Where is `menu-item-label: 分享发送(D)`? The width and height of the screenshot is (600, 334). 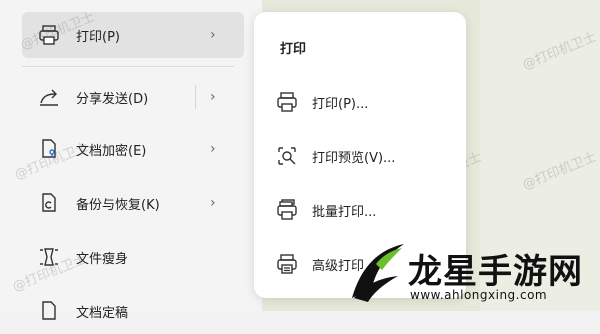 menu-item-label: 分享发送(D) is located at coordinates (112, 99).